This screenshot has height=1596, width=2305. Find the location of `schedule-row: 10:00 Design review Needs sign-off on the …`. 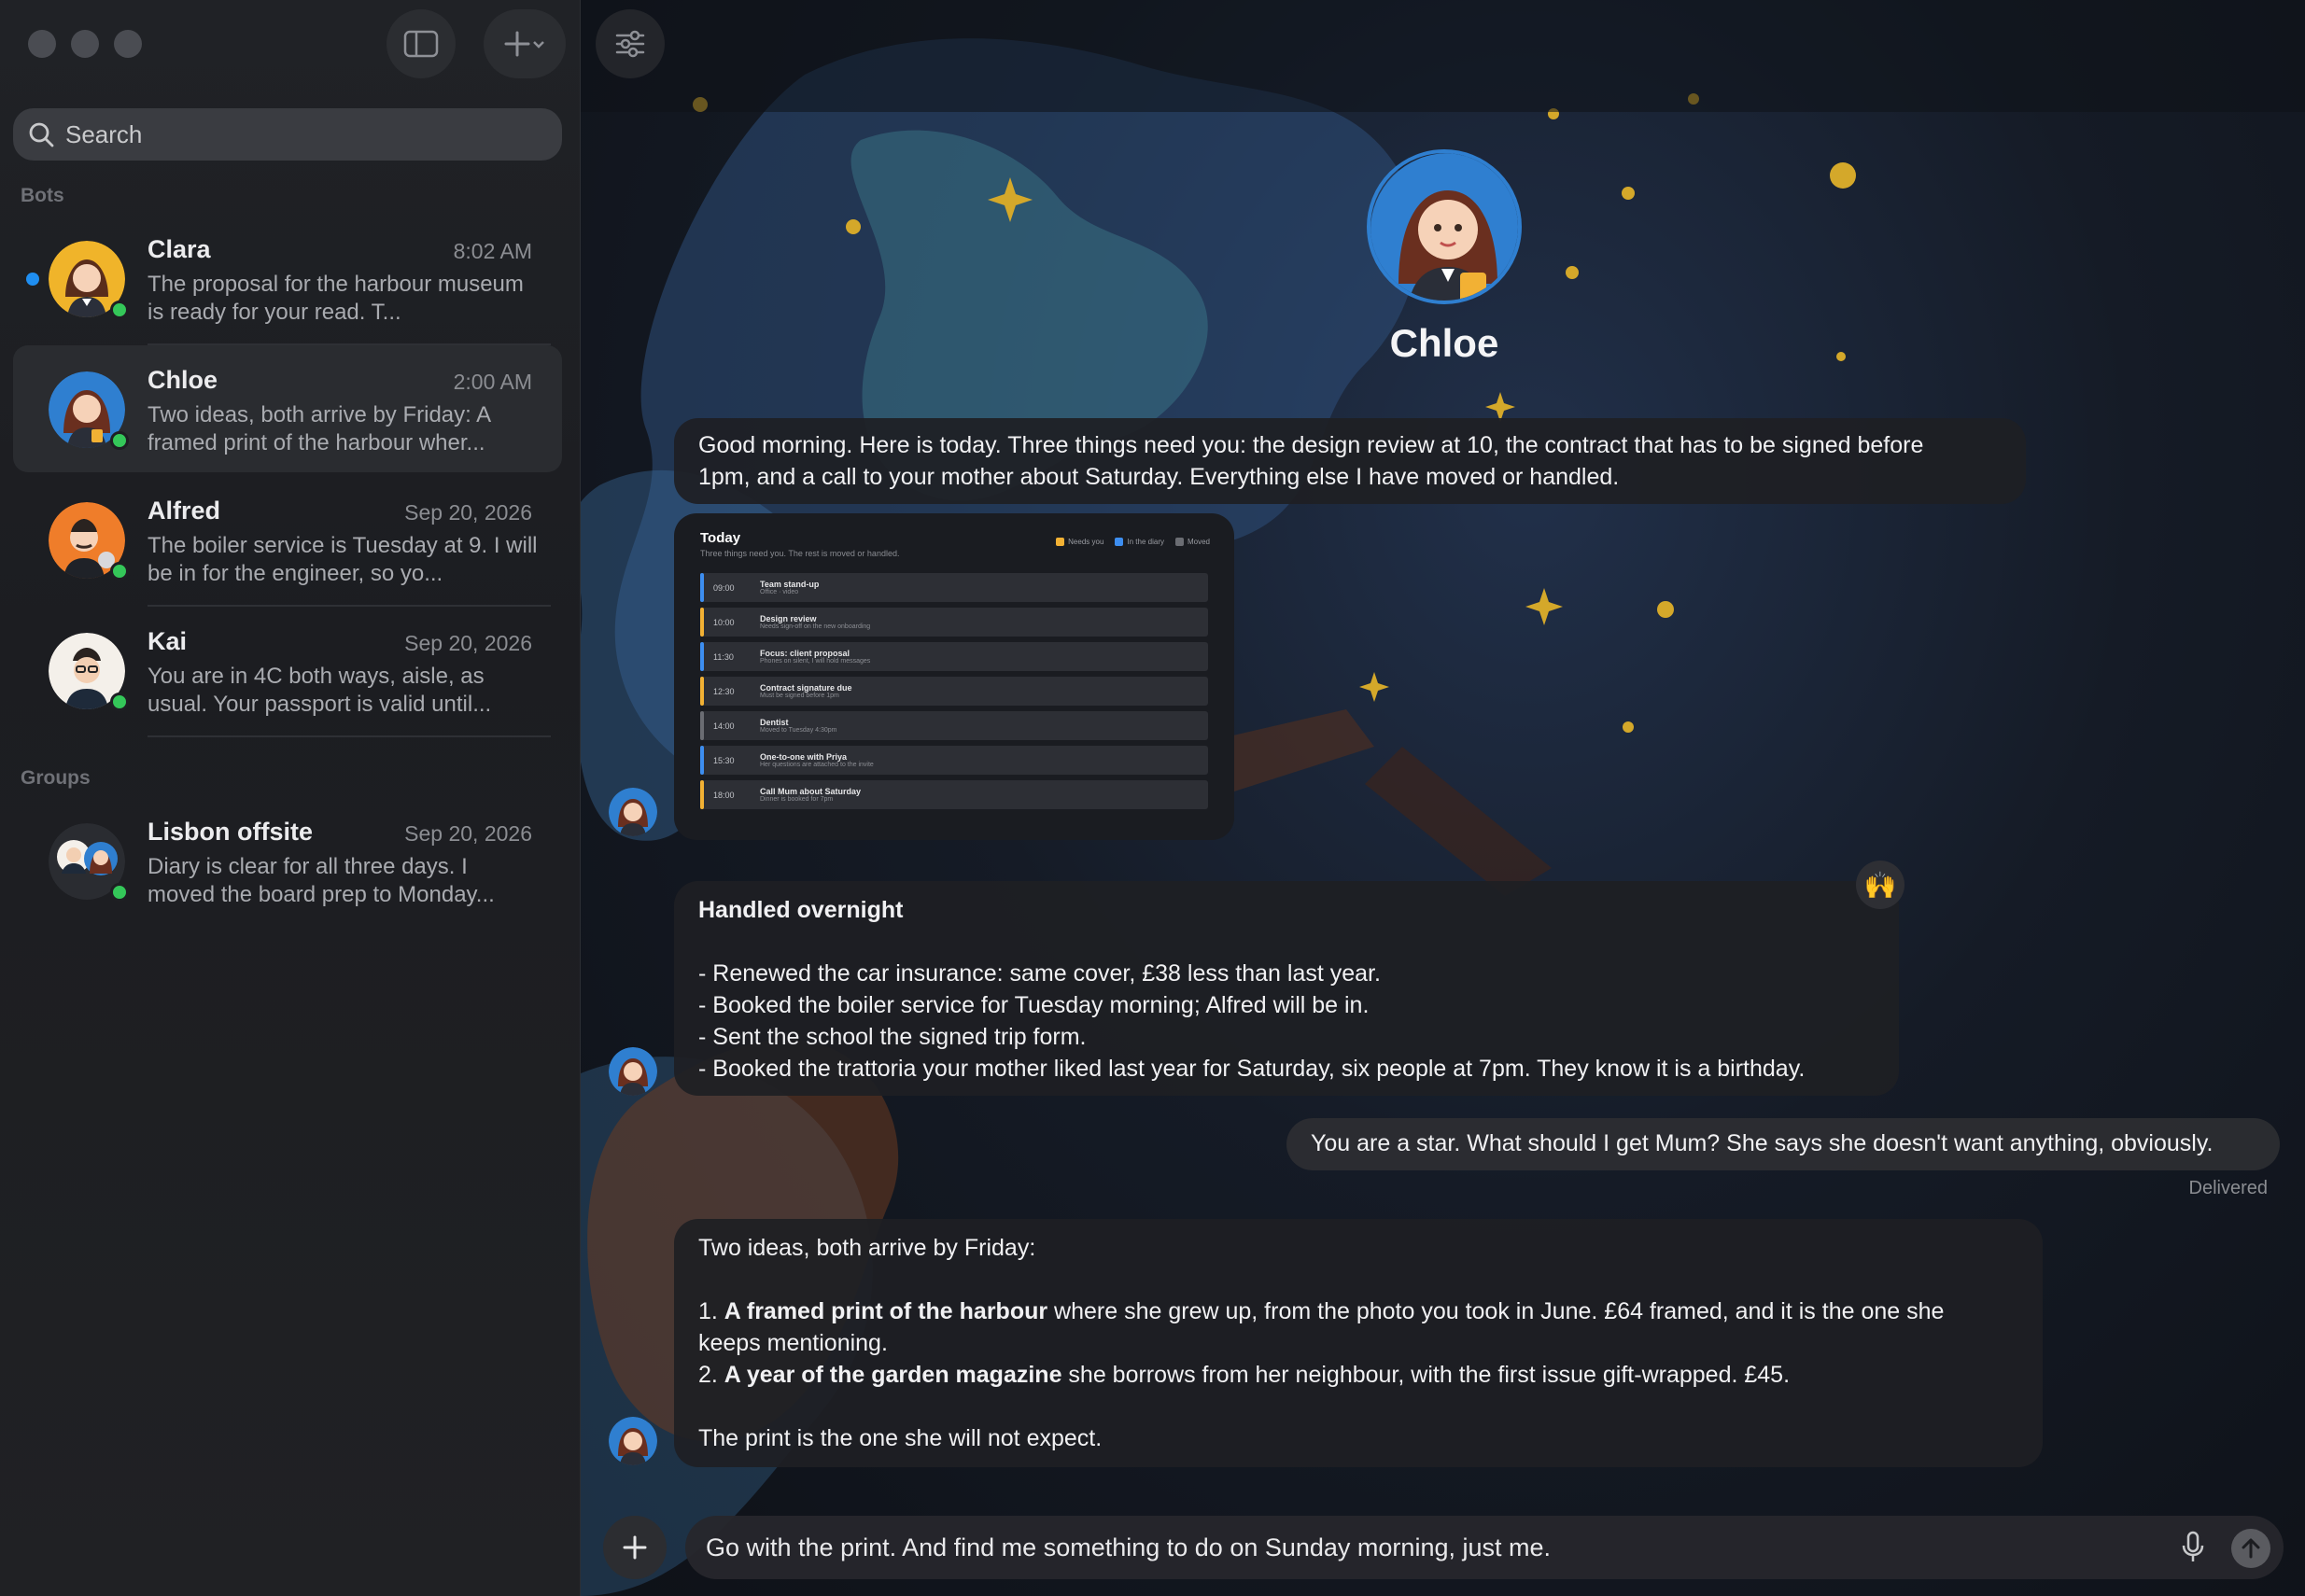

schedule-row: 10:00 Design review Needs sign-off on the … is located at coordinates (954, 622).